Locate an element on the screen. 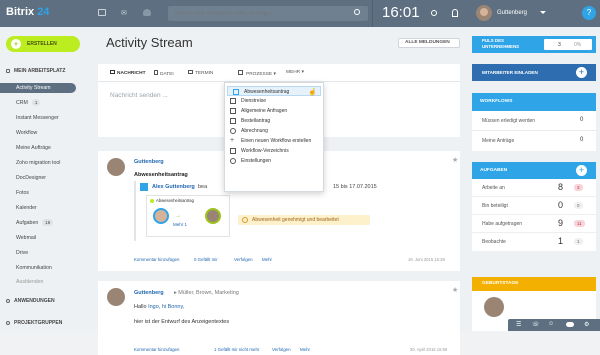 Image resolution: width=600 pixels, height=355 pixels. add-task-button: + is located at coordinates (581, 170).